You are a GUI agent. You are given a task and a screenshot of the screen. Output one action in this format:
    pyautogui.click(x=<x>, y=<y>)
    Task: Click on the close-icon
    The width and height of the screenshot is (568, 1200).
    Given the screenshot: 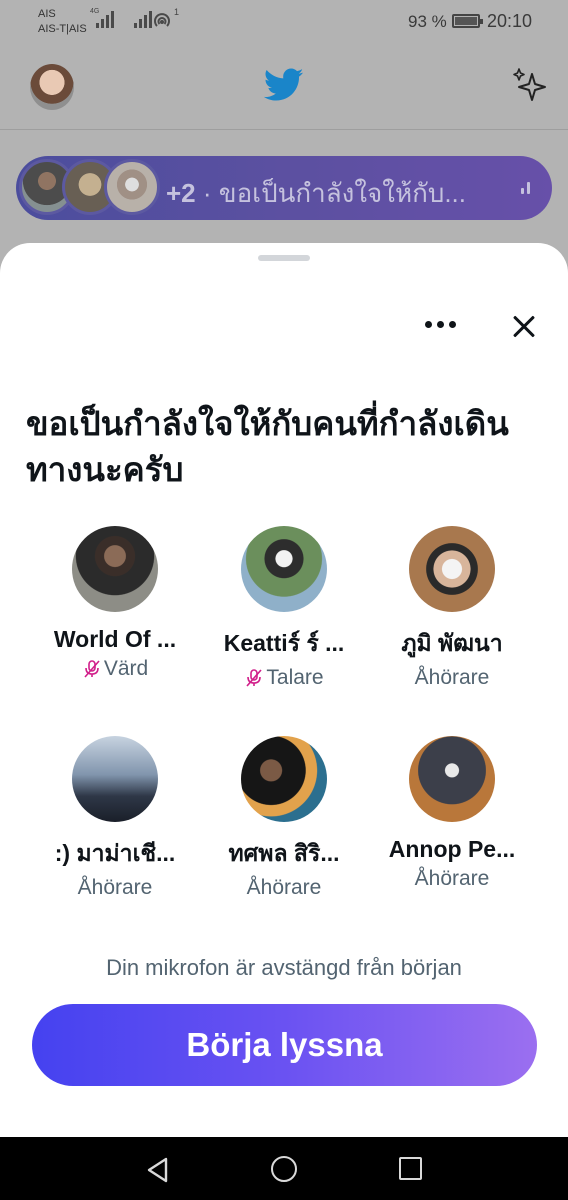 What is the action you would take?
    pyautogui.click(x=524, y=327)
    